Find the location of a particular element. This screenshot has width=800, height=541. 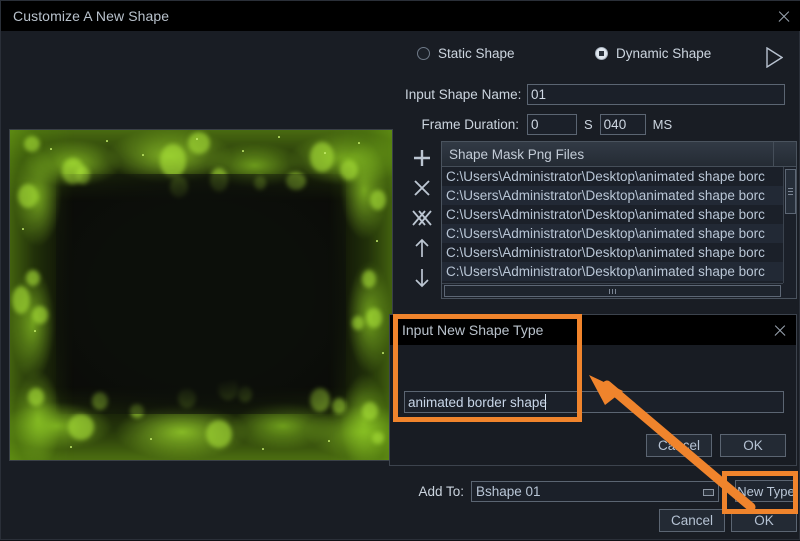

shape-type-radio-group: Static Shape Dynamic Shape is located at coordinates (601, 57).